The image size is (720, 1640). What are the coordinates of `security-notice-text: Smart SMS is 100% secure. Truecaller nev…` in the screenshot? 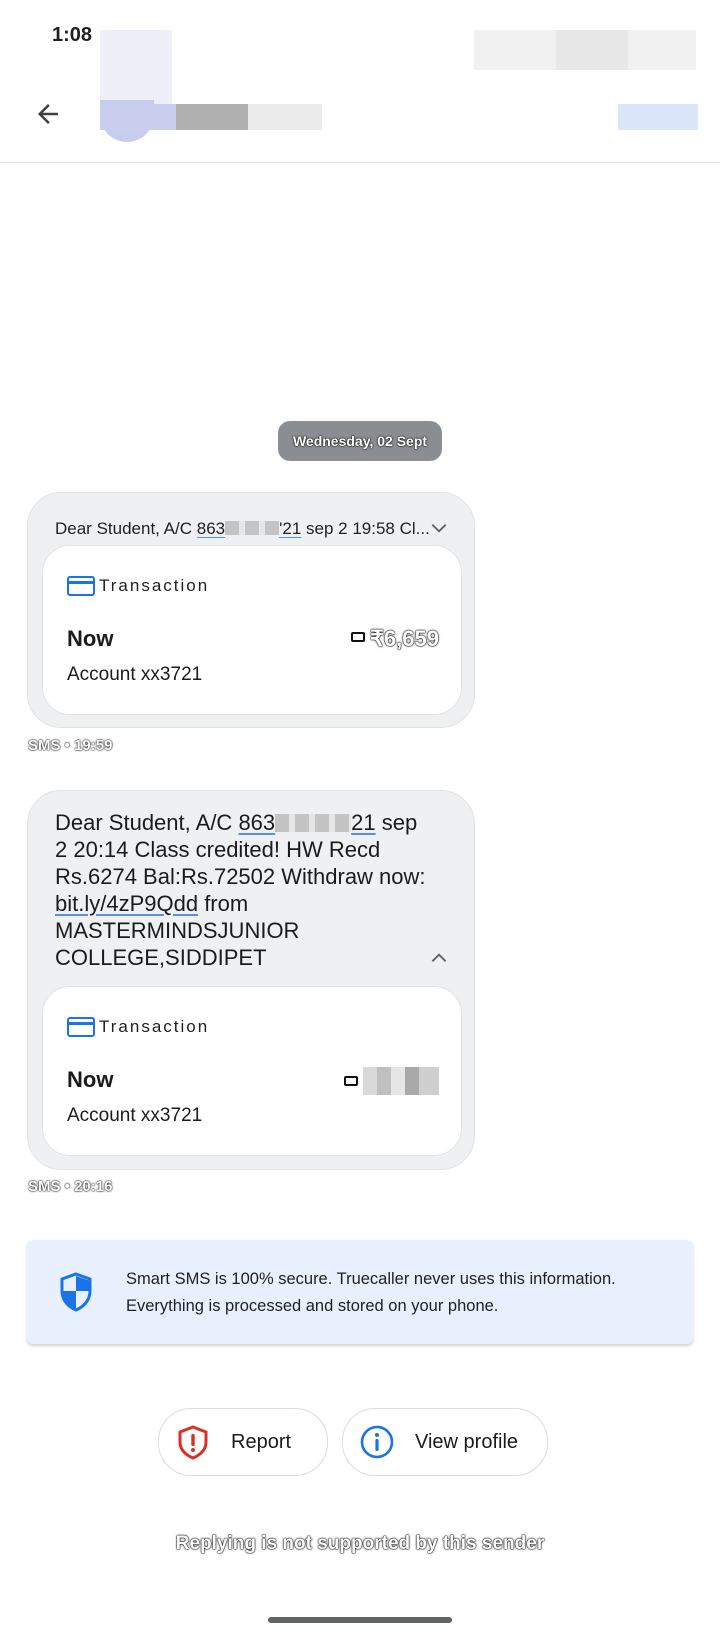 It's located at (371, 1292).